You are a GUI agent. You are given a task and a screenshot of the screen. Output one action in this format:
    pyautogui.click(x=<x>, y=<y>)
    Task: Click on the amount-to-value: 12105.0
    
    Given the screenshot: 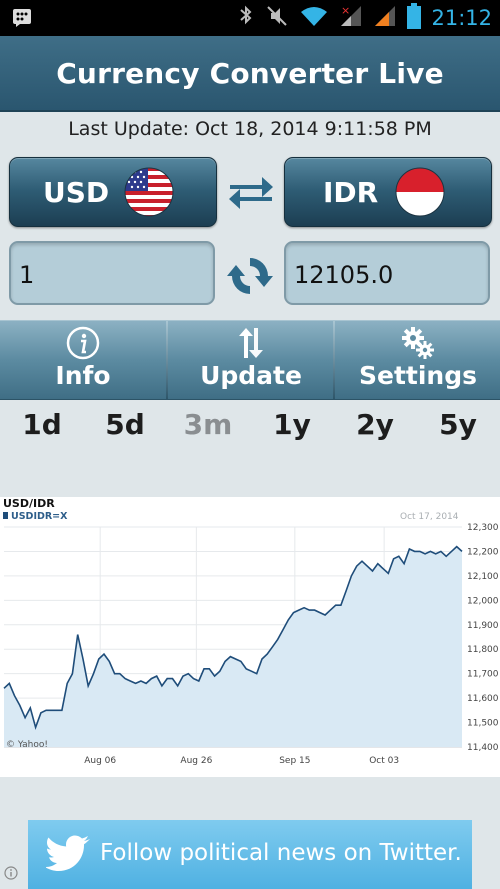 What is the action you would take?
    pyautogui.click(x=344, y=275)
    